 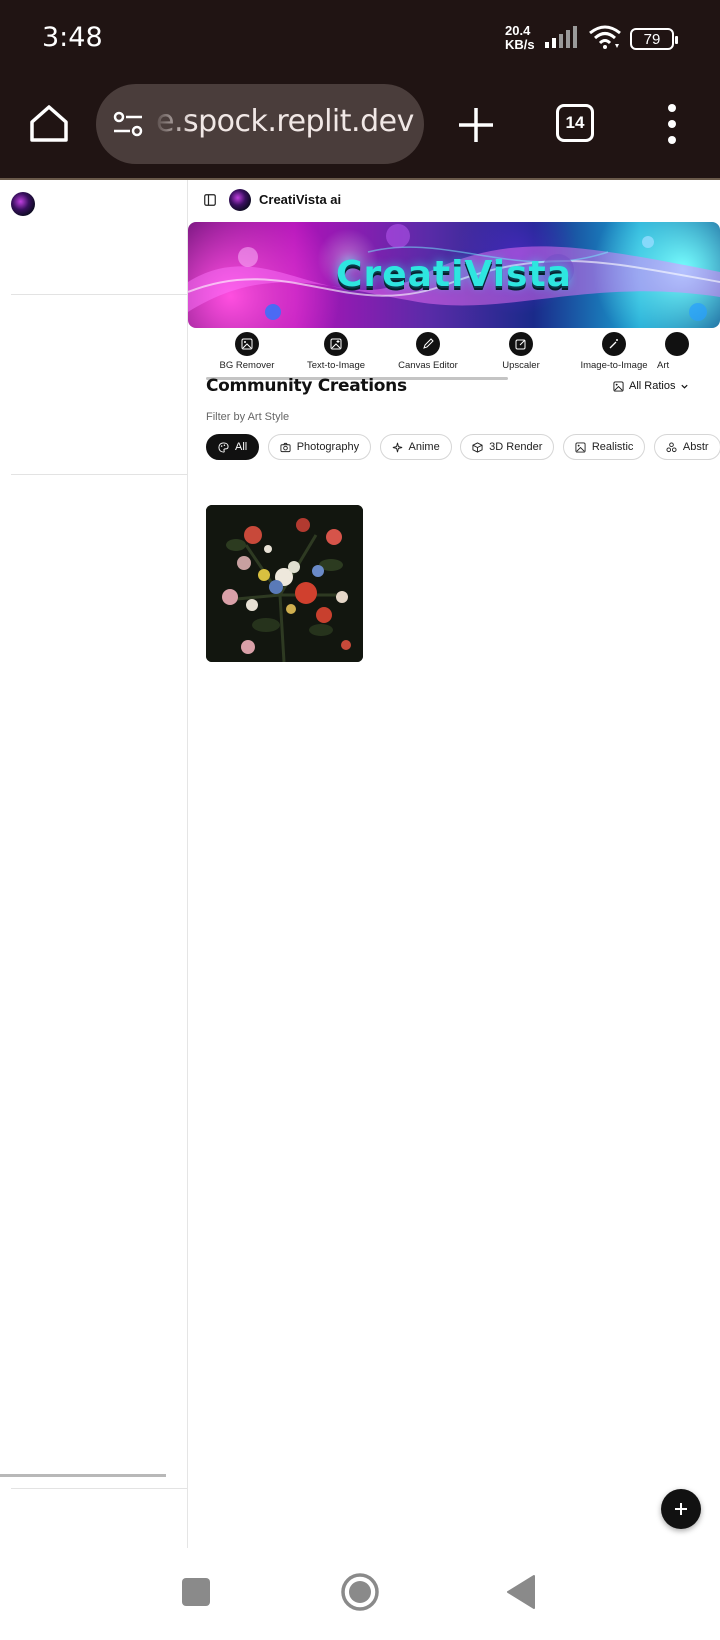 What do you see at coordinates (240, 200) in the screenshot?
I see `brand-logo` at bounding box center [240, 200].